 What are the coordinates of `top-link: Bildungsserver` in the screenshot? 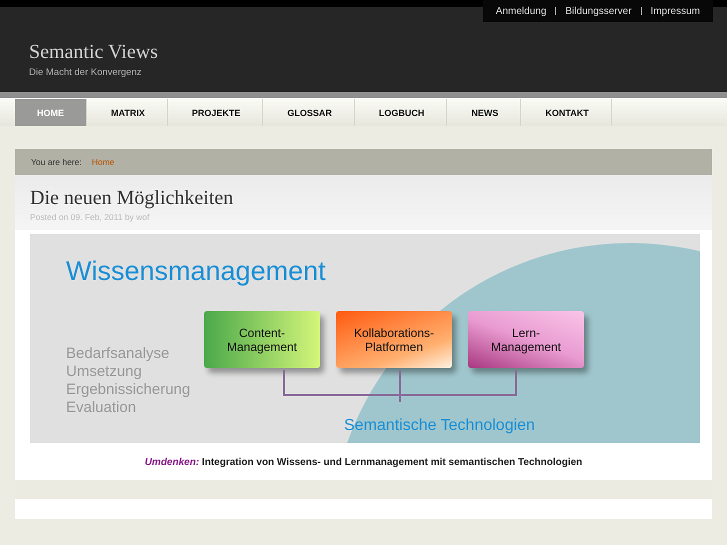 It's located at (598, 11).